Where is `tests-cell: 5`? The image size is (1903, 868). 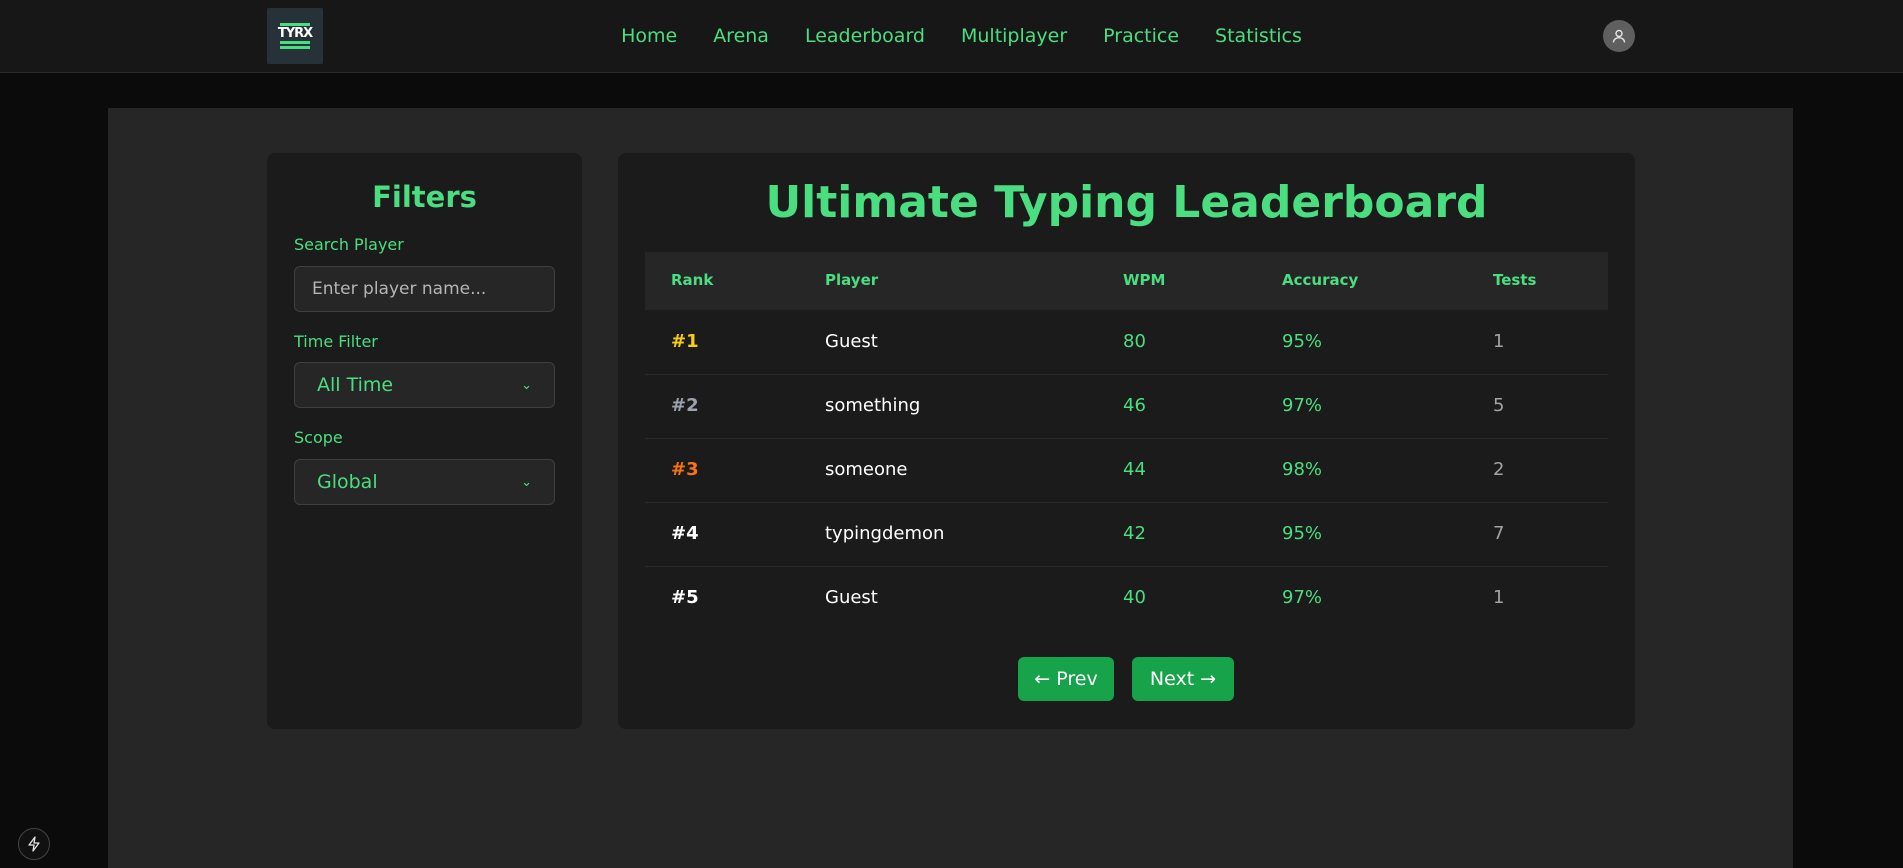 tests-cell: 5 is located at coordinates (1499, 405).